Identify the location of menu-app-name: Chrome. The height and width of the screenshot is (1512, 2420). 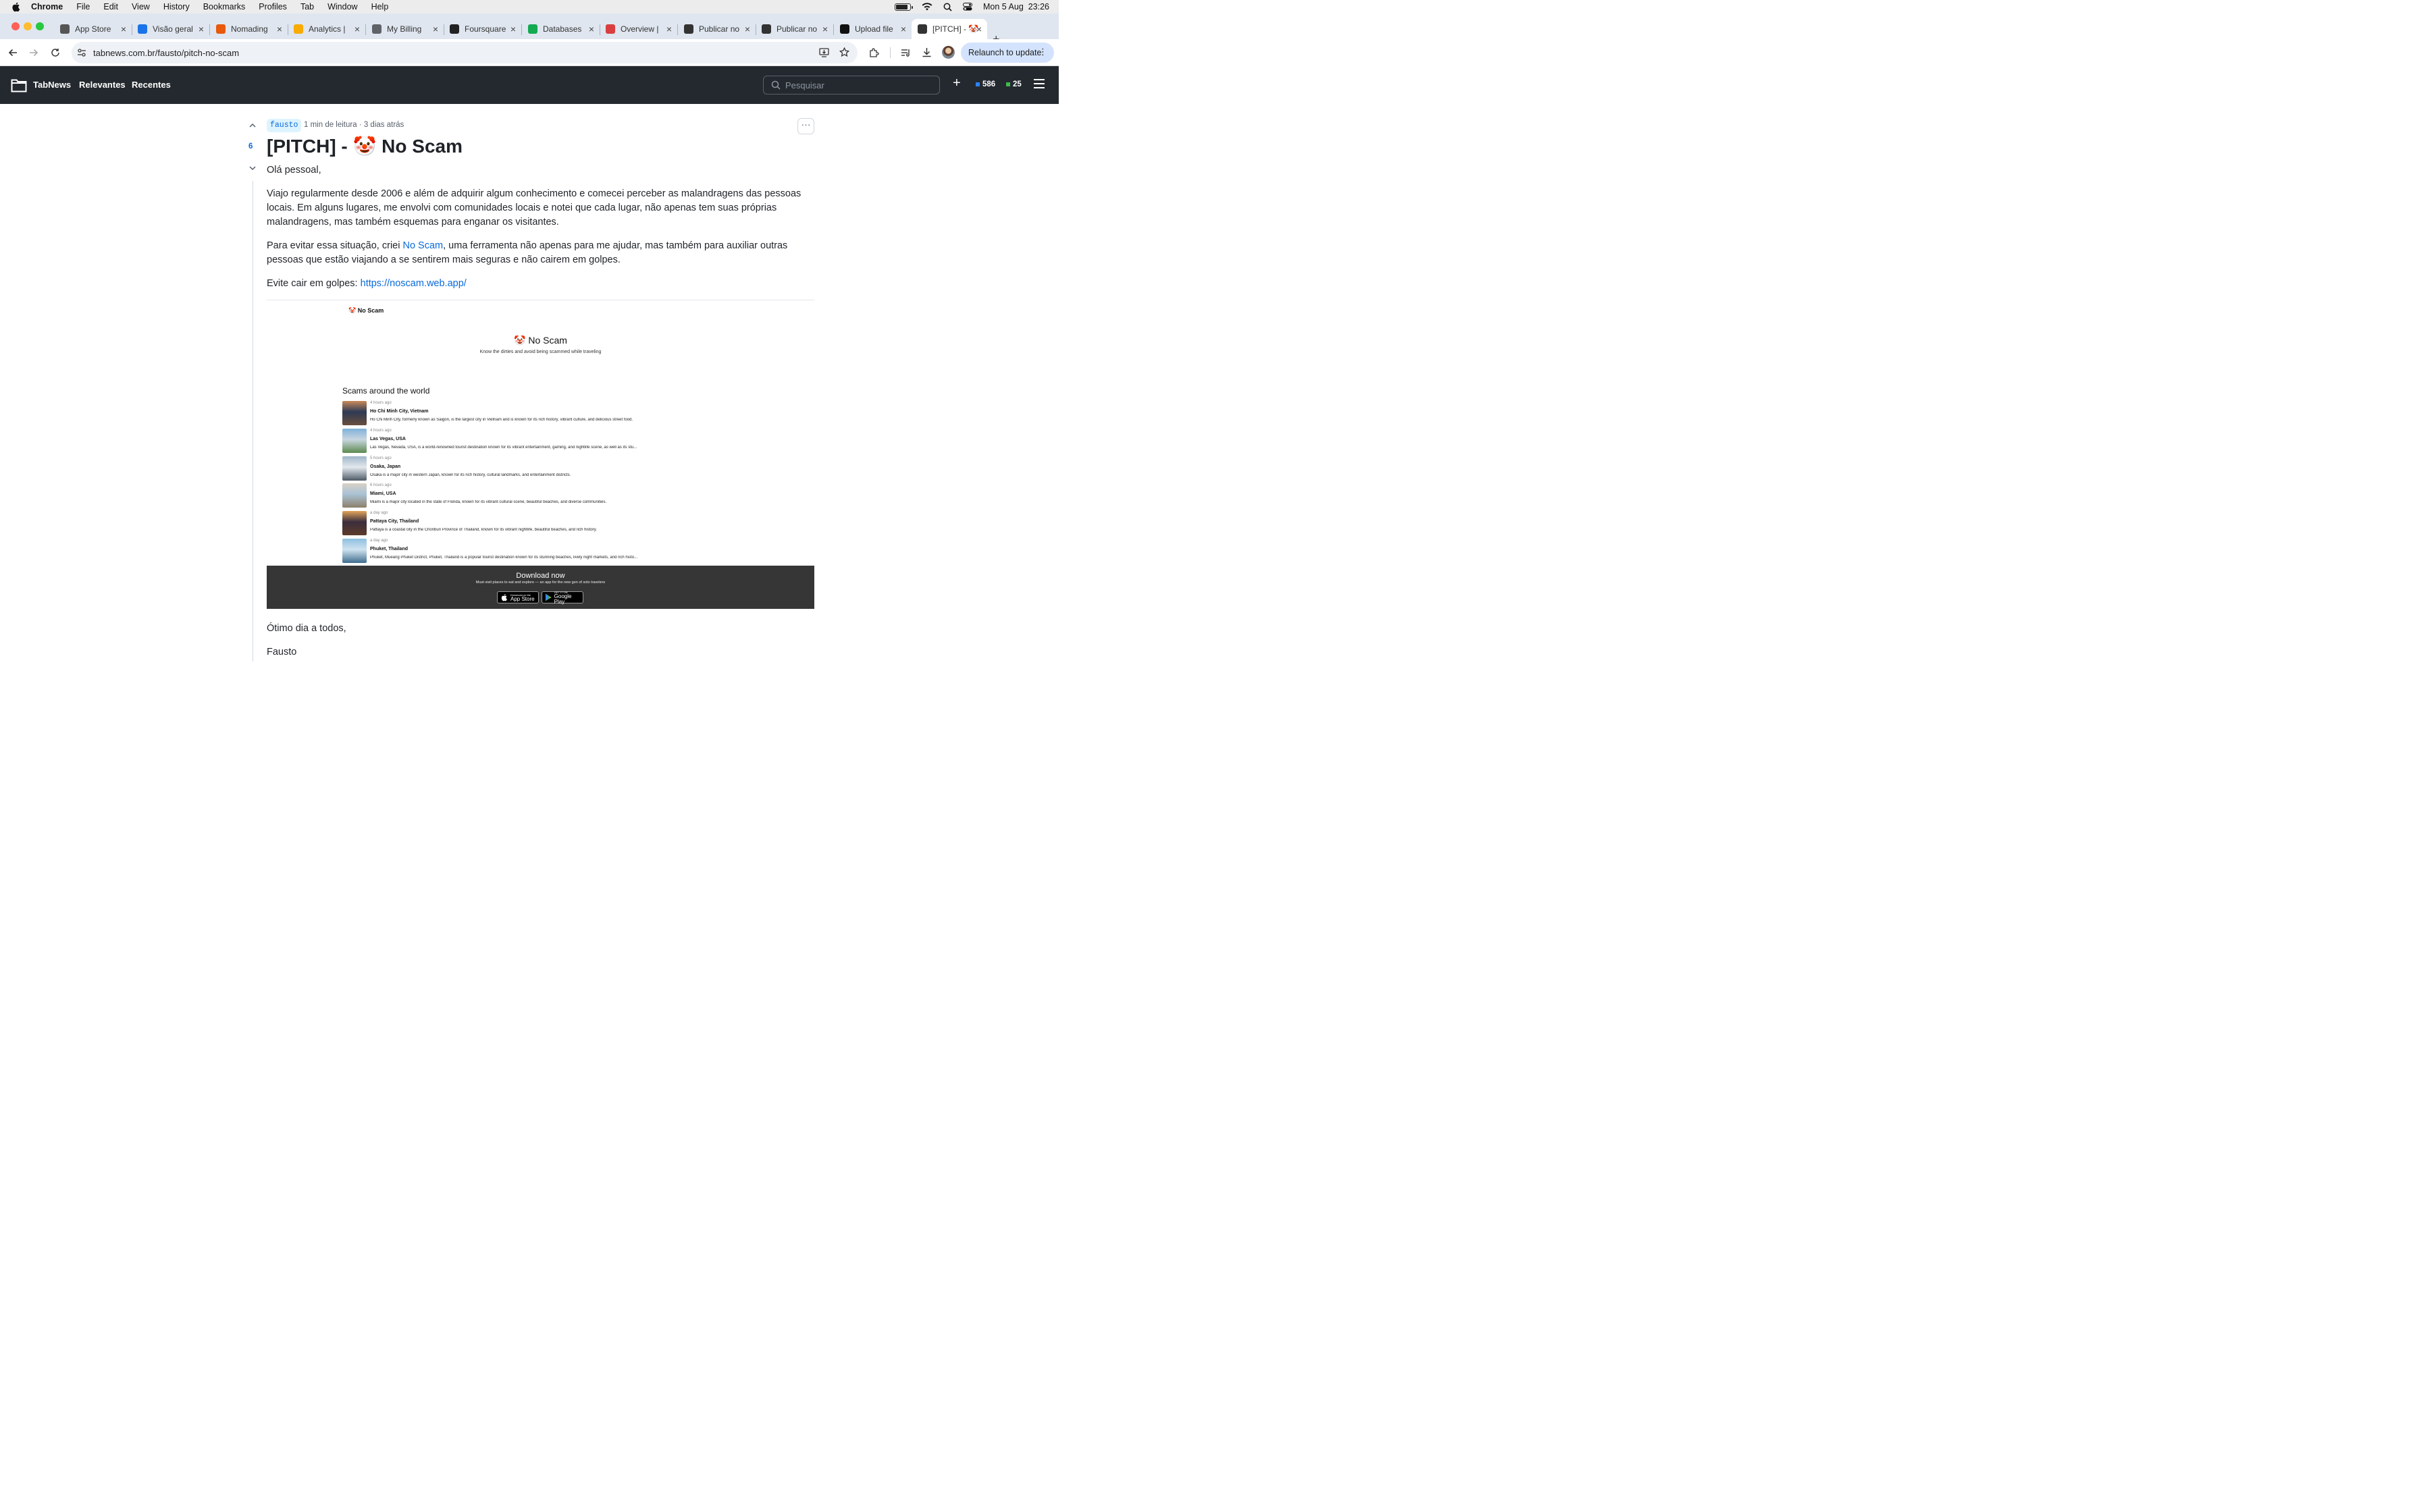
(47, 7).